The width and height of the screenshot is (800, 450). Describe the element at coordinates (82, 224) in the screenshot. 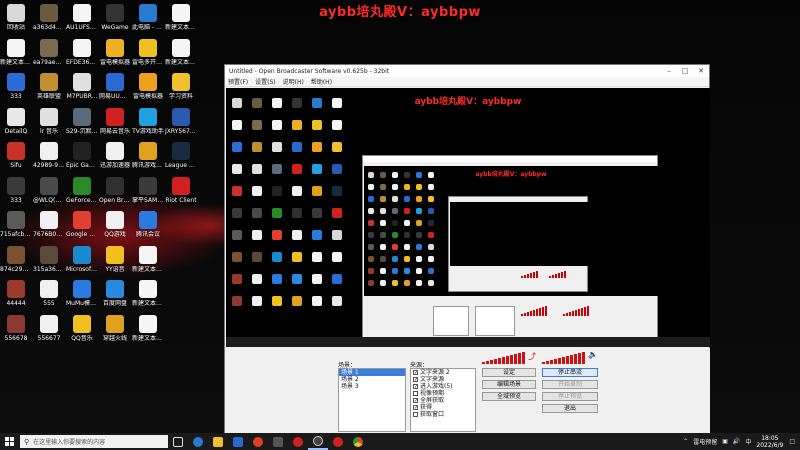

I see `desktop-icon: Google Chrome` at that location.